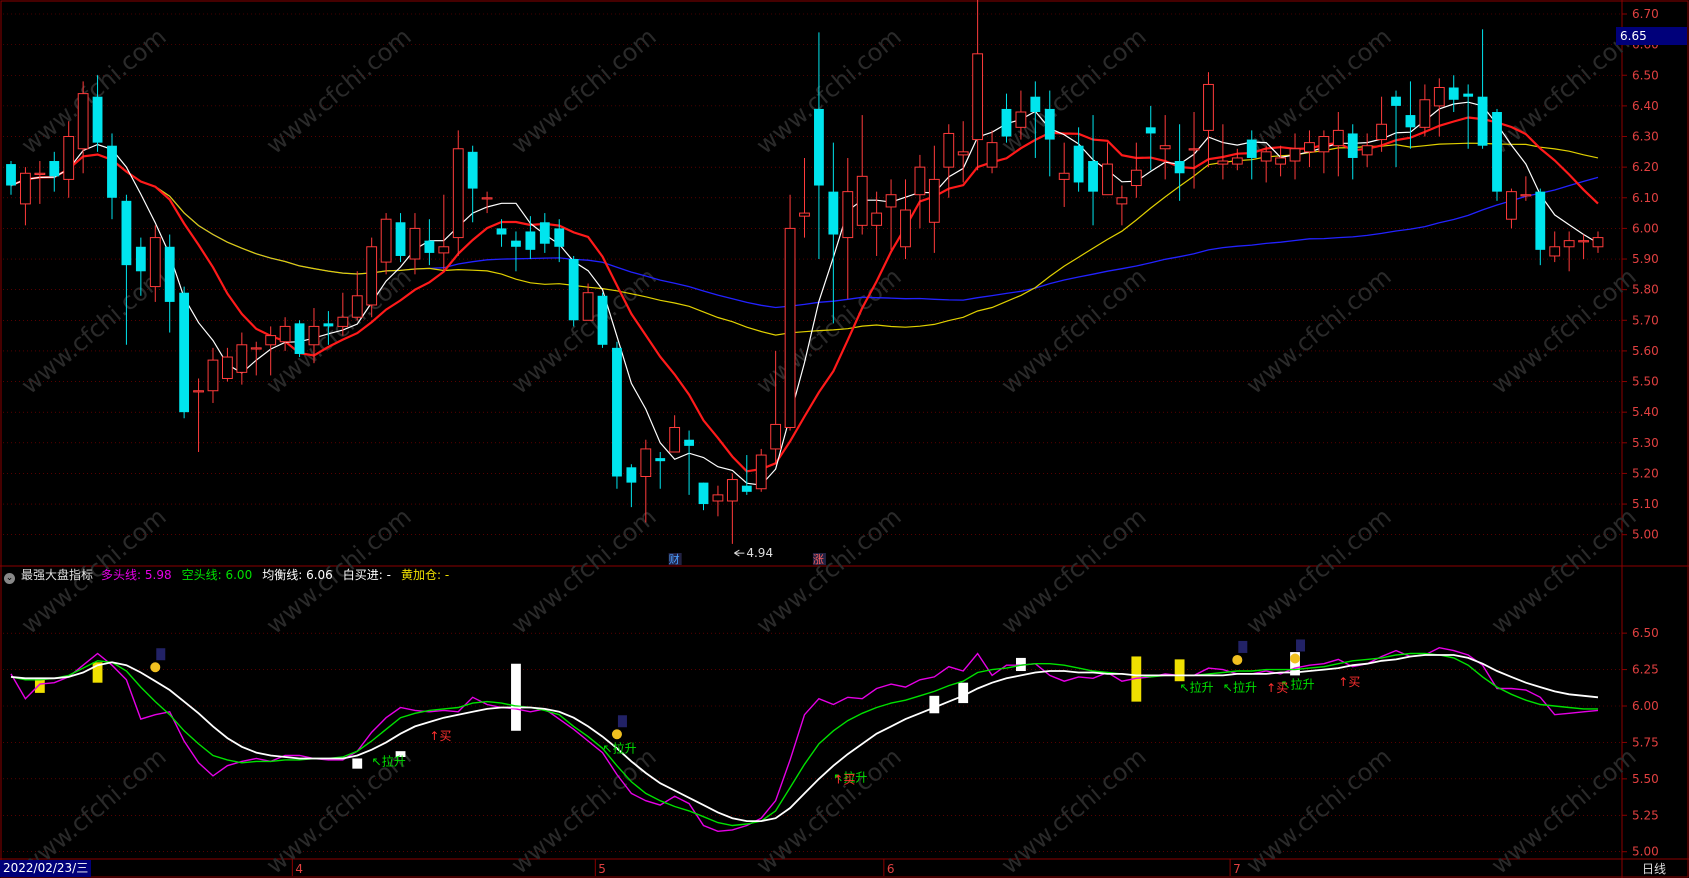 The width and height of the screenshot is (1689, 878). I want to click on white-buy-readout: 白买进: -, so click(367, 575).